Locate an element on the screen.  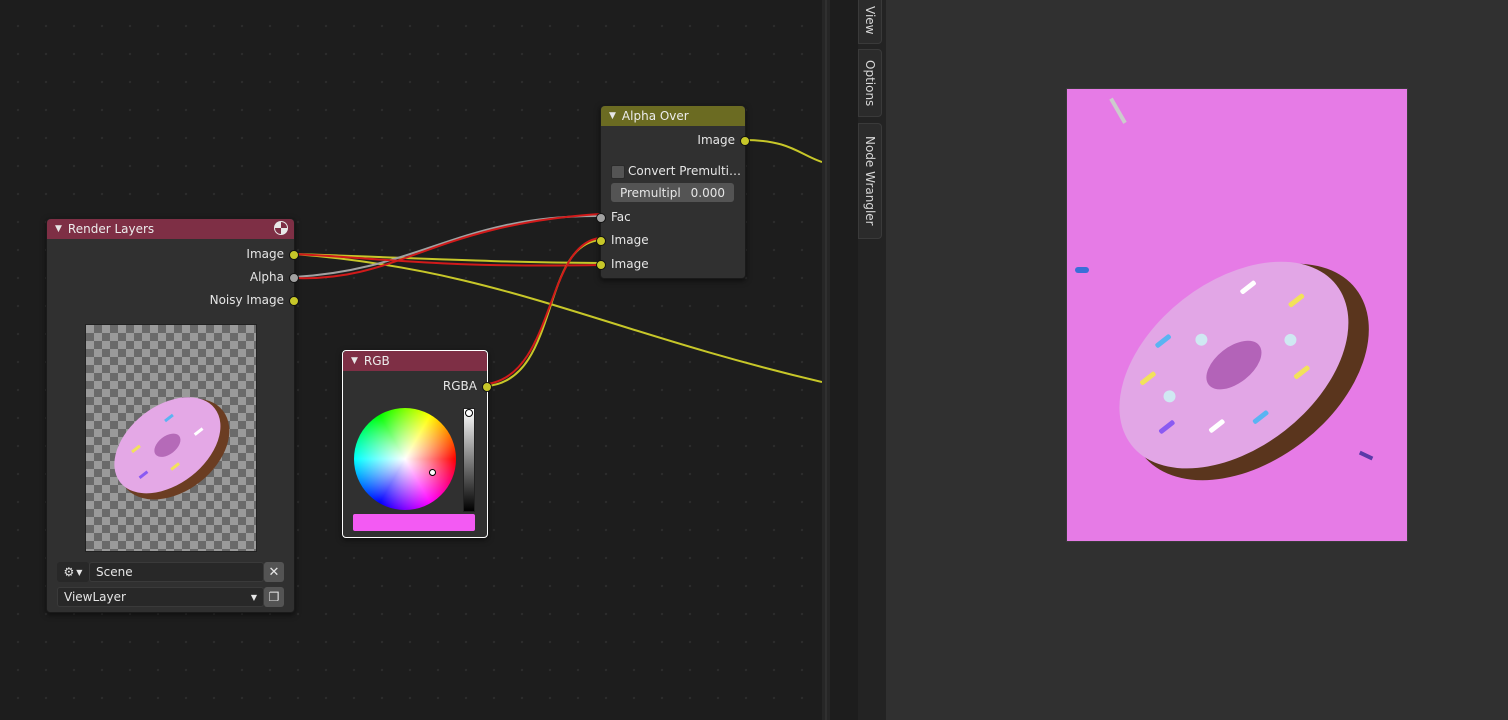
scene-field: Scene is located at coordinates (176, 572).